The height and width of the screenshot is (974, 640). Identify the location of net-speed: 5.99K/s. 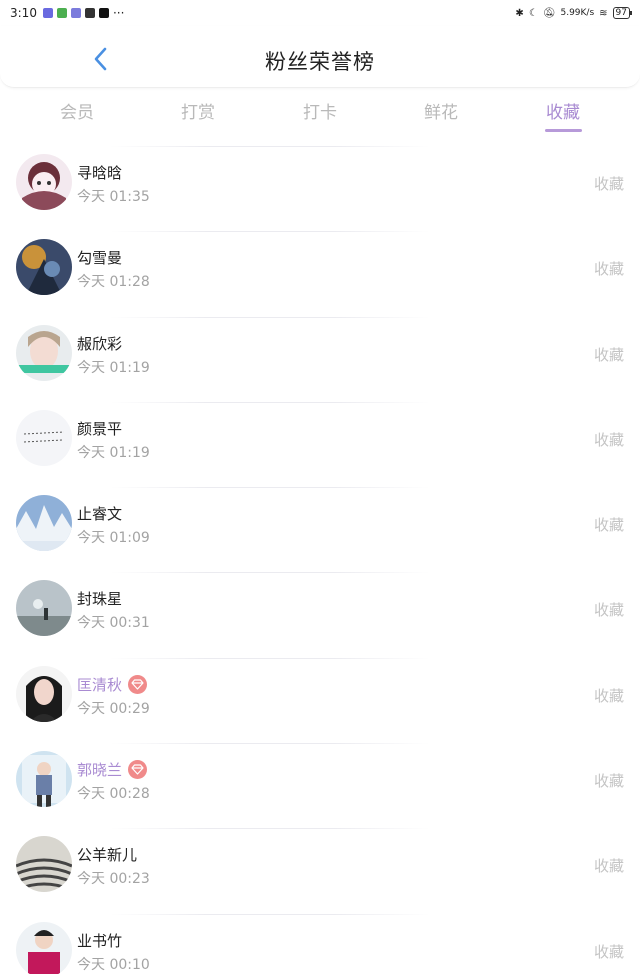
(577, 13).